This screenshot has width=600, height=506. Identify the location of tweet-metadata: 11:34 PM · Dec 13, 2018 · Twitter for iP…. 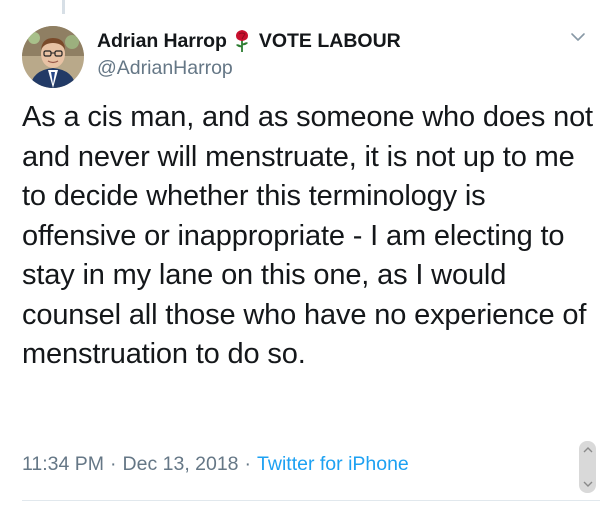
(215, 464).